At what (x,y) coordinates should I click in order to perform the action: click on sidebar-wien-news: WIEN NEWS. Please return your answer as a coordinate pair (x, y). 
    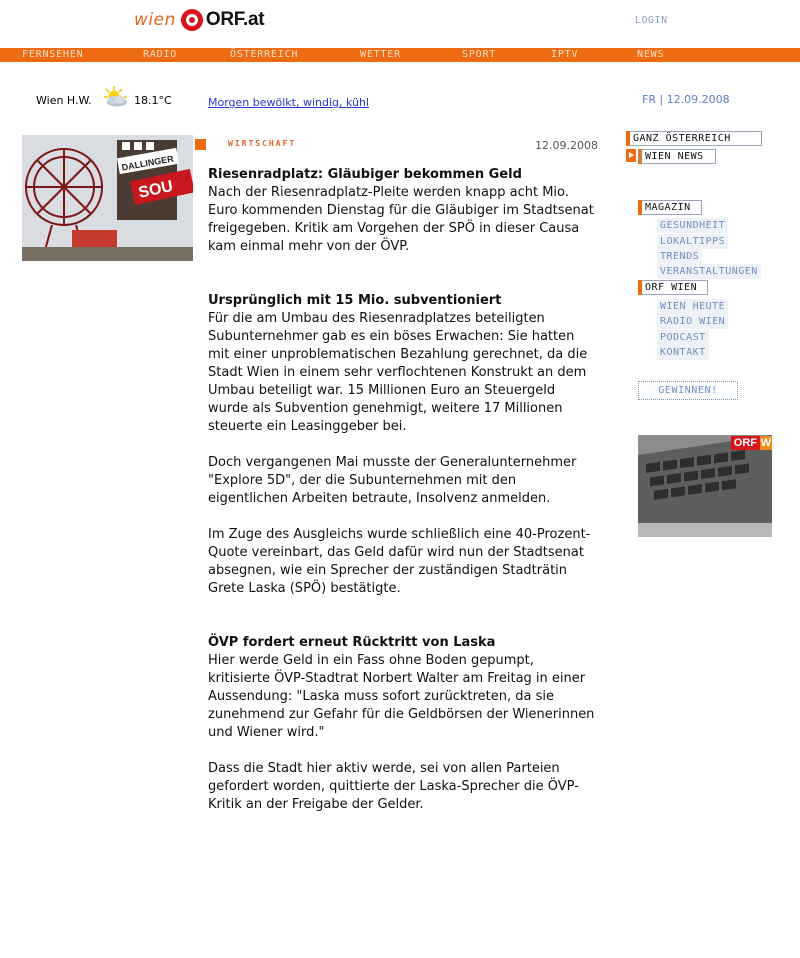
    Looking at the image, I should click on (677, 156).